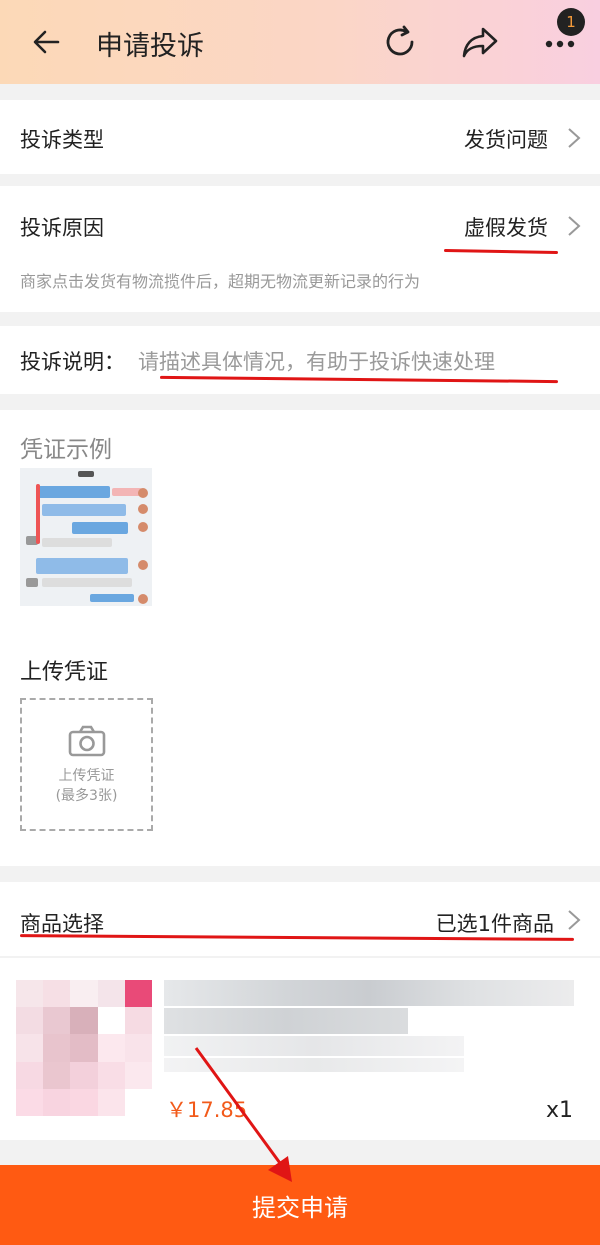  I want to click on share-icon, so click(480, 42).